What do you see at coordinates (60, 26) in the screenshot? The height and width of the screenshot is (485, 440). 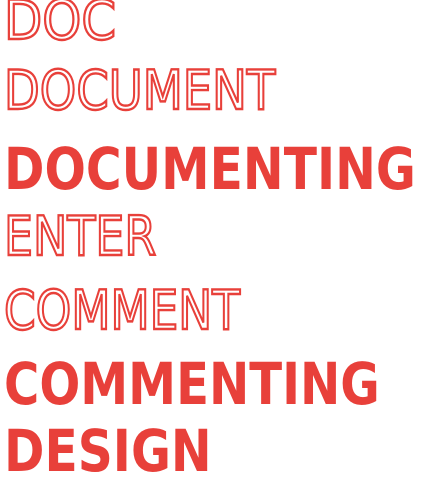 I see `word-doc: DOC` at bounding box center [60, 26].